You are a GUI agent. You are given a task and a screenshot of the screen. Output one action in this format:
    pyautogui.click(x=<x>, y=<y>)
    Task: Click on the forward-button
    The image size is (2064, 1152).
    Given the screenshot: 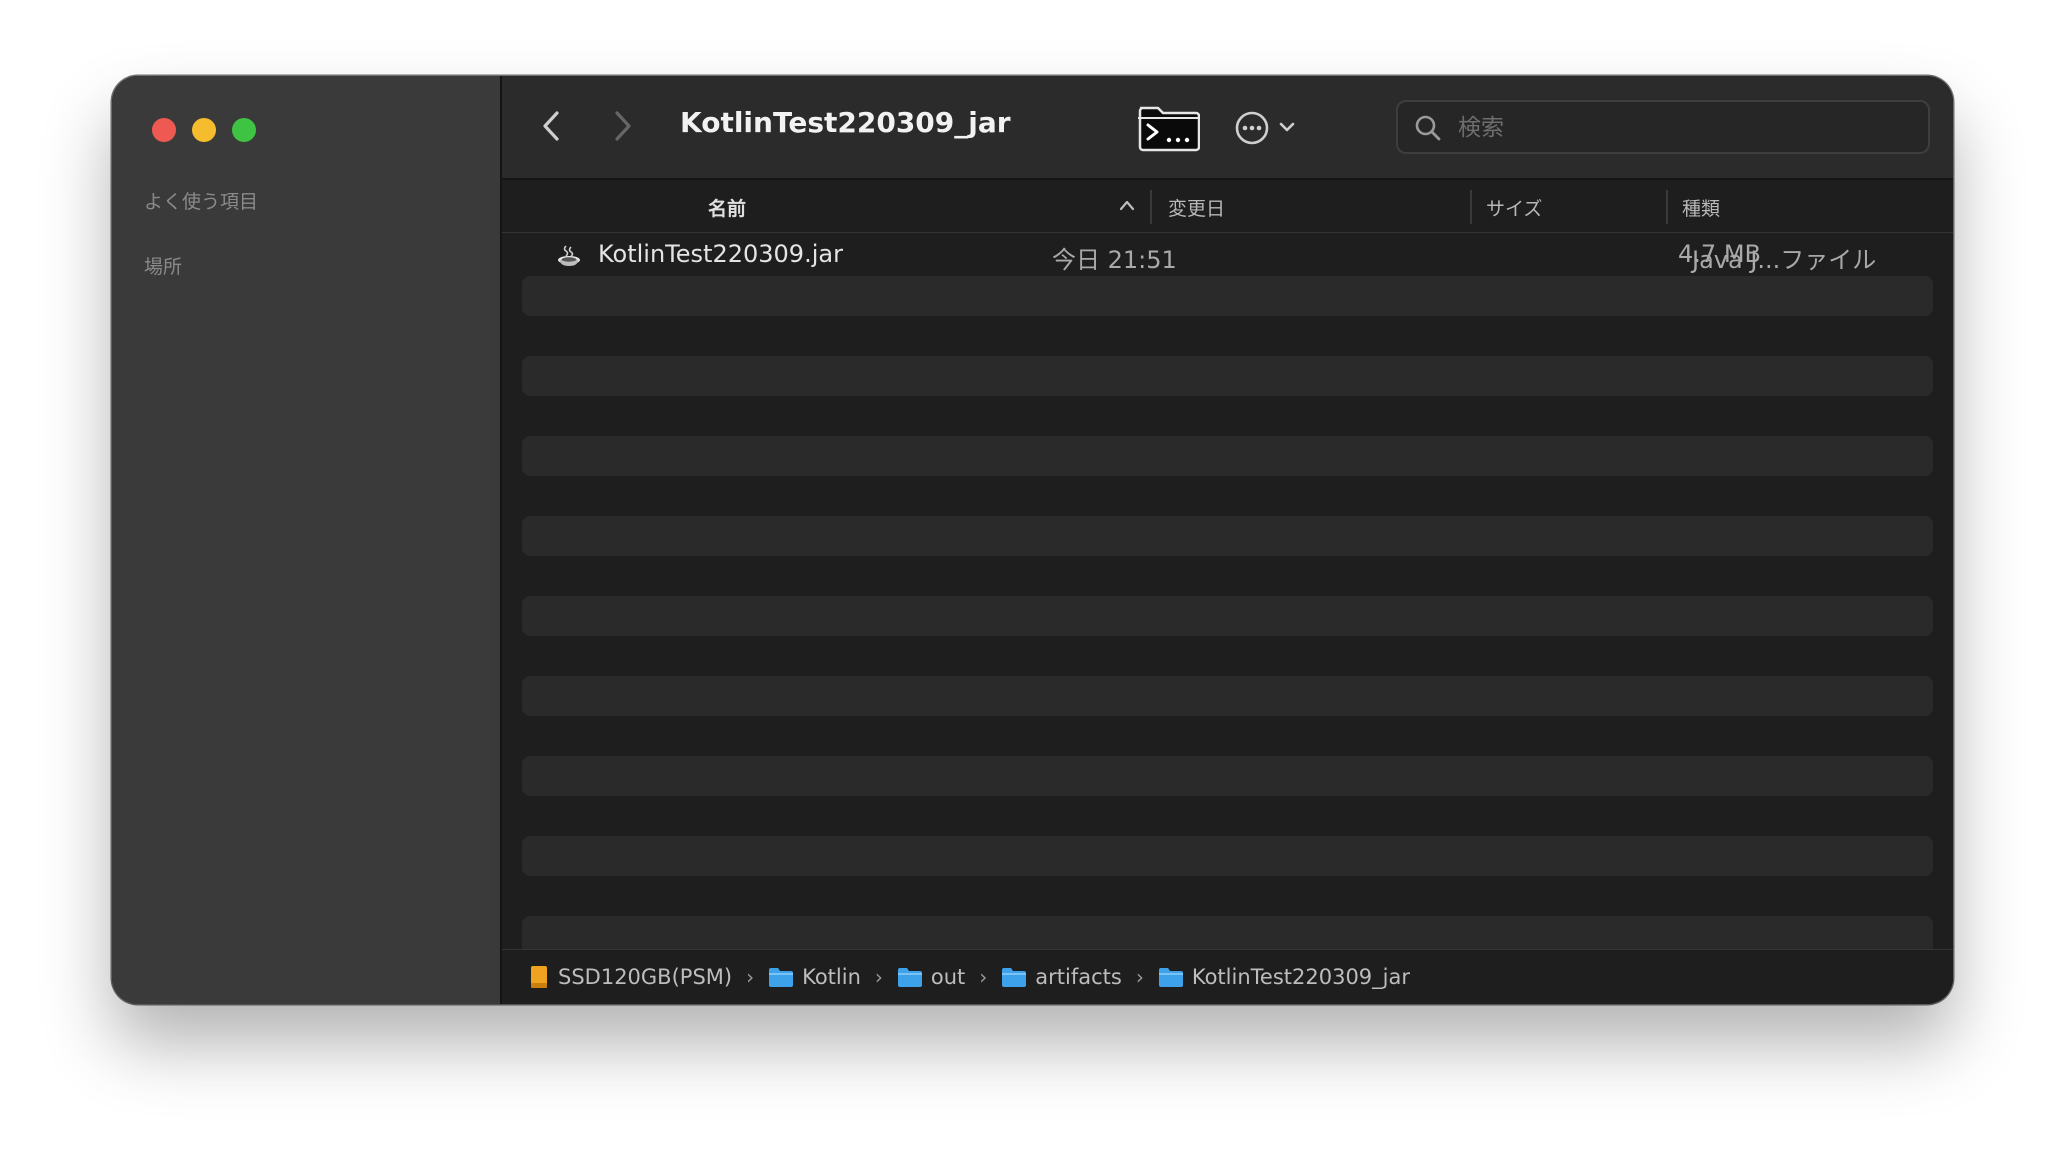 What is the action you would take?
    pyautogui.click(x=622, y=126)
    